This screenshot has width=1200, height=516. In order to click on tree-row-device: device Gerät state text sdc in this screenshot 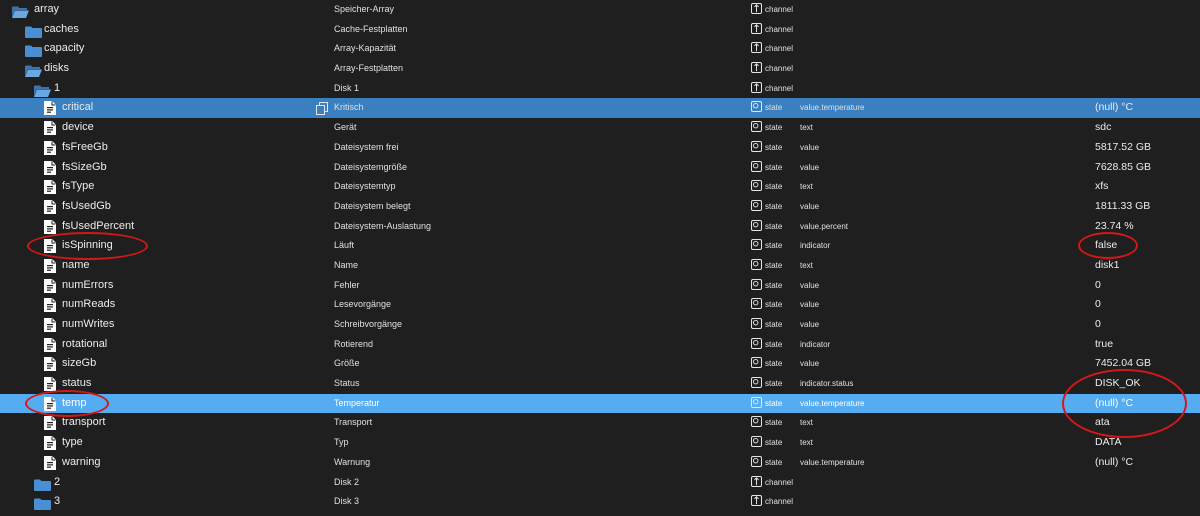, I will do `click(600, 128)`.